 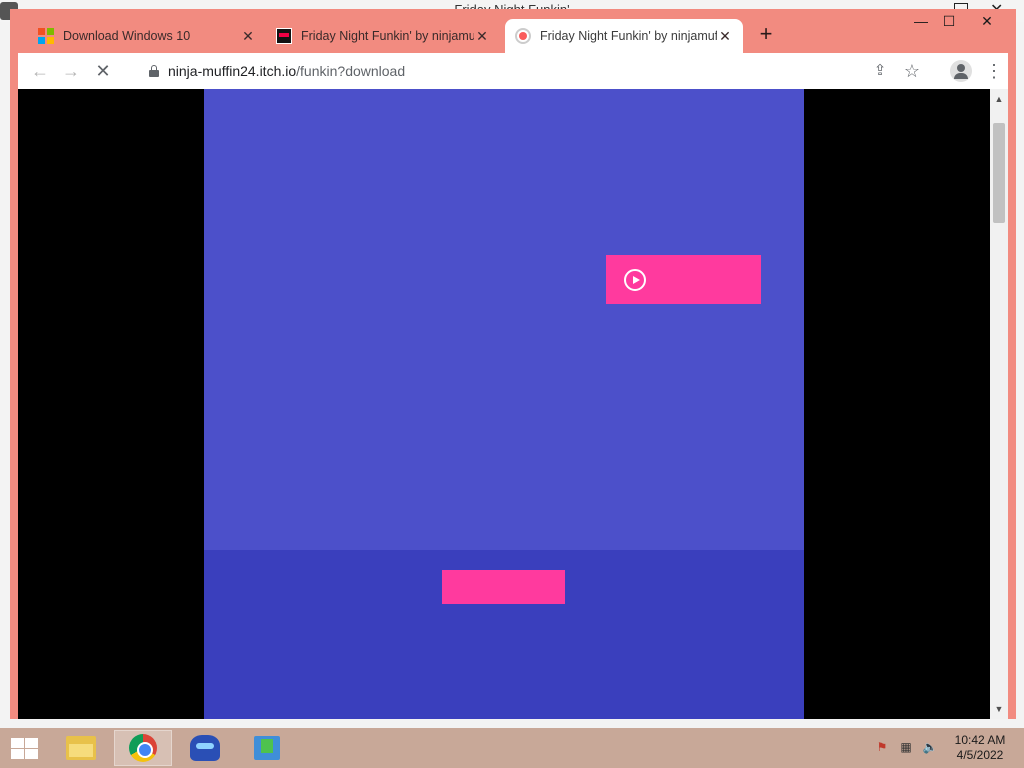 What do you see at coordinates (71, 71) in the screenshot?
I see `forward-button: →` at bounding box center [71, 71].